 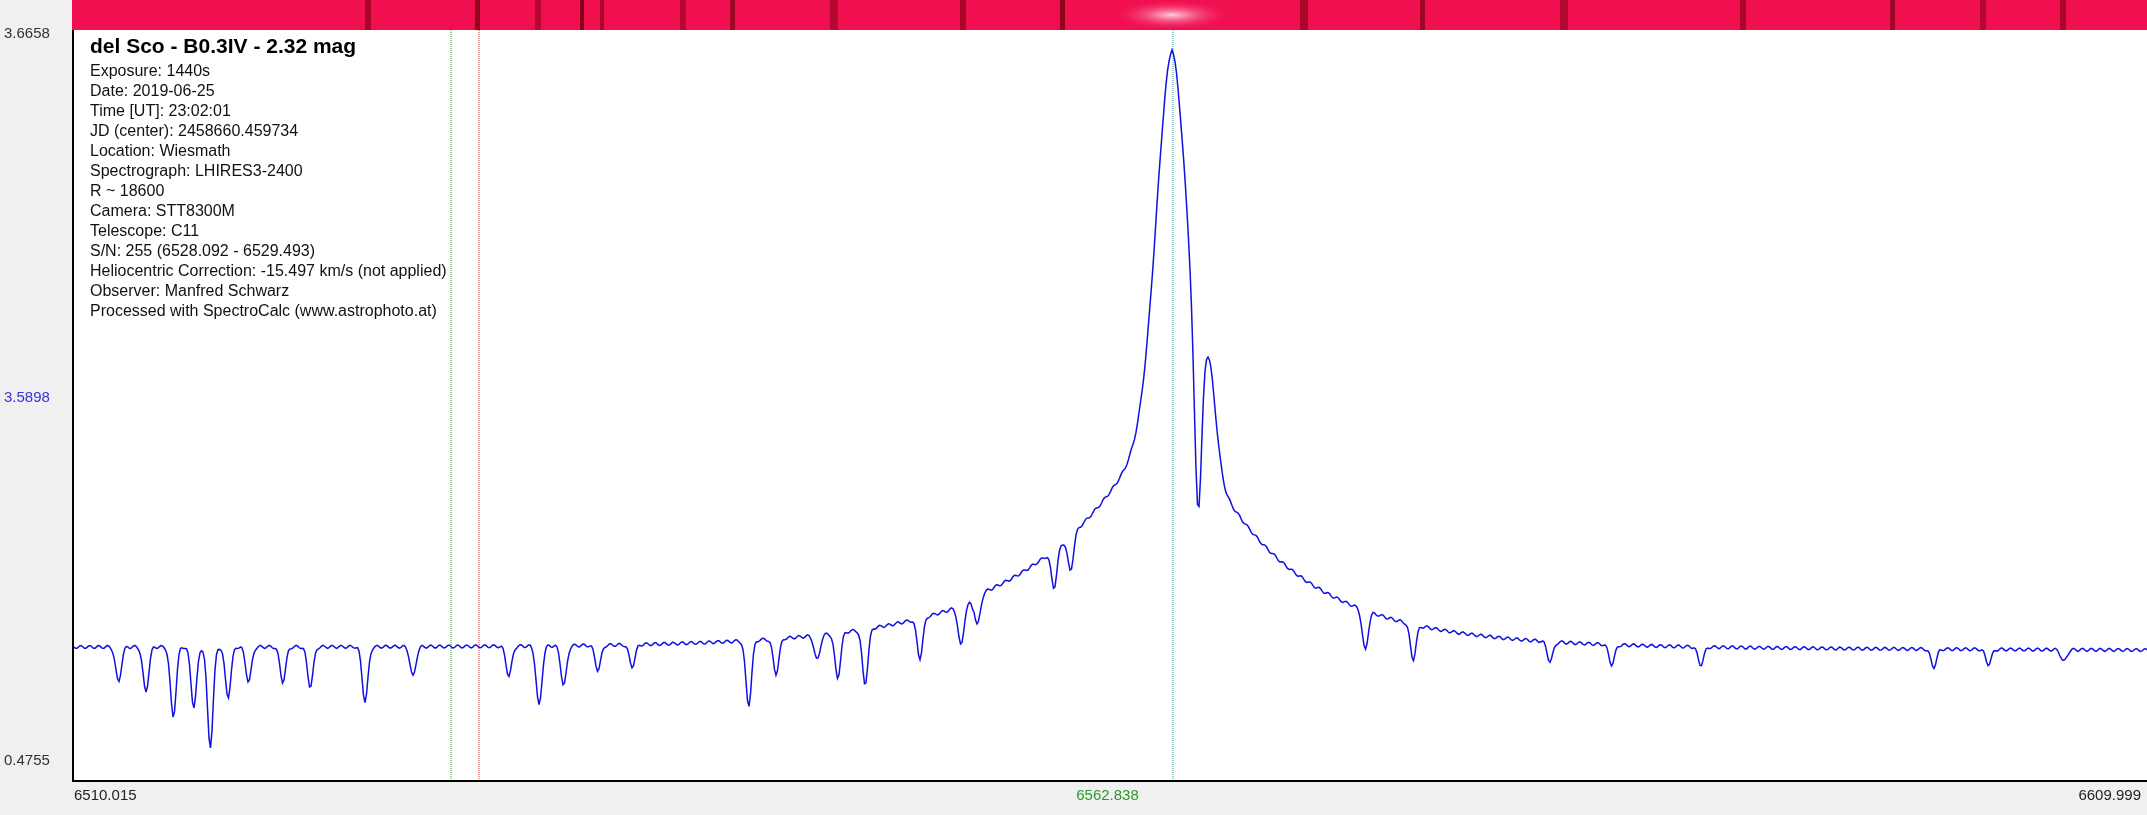 What do you see at coordinates (161, 111) in the screenshot?
I see `info-line: Time [UT]: 23:02:01` at bounding box center [161, 111].